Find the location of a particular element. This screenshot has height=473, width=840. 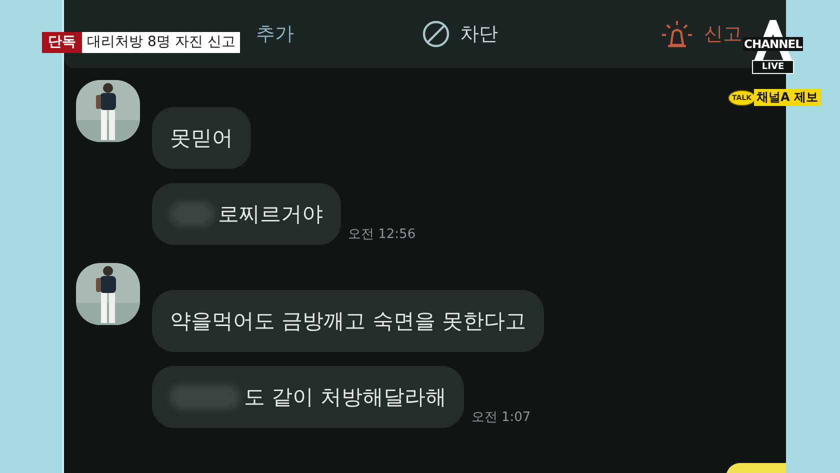

live-badge: LIVE is located at coordinates (773, 67).